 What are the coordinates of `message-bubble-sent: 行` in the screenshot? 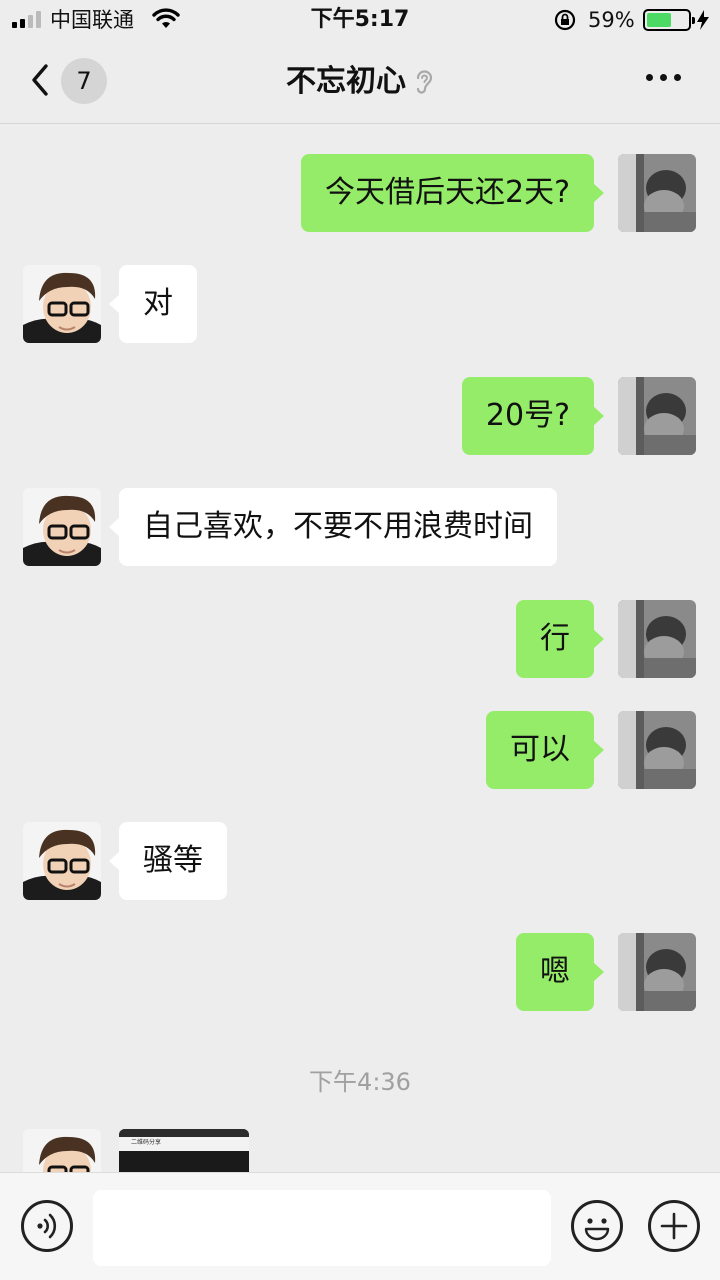 It's located at (560, 639).